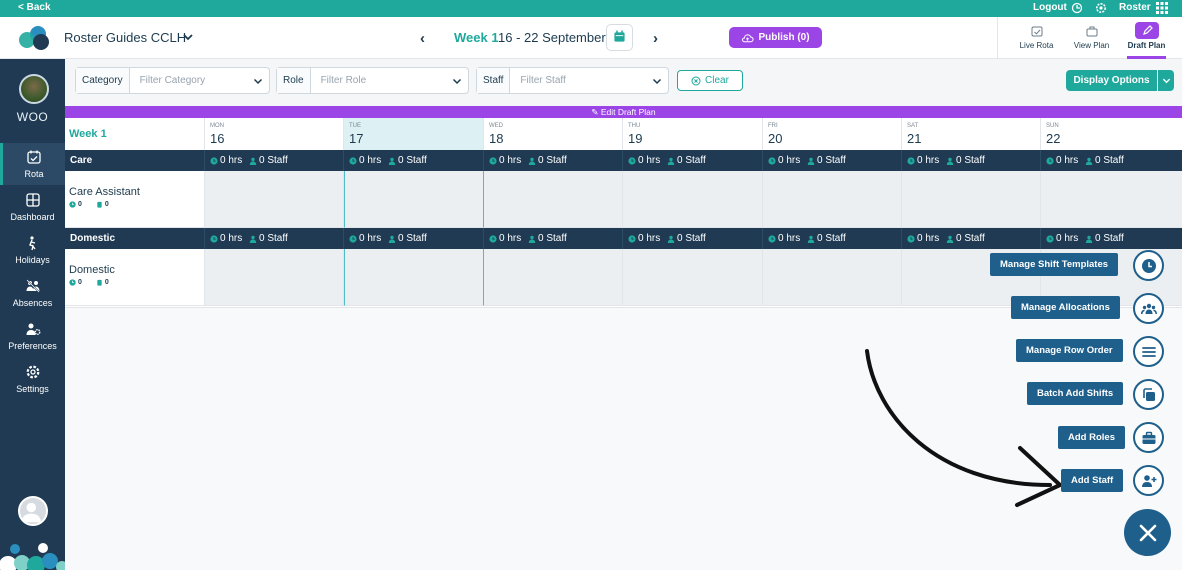  I want to click on add-user-icon, so click(1148, 480).